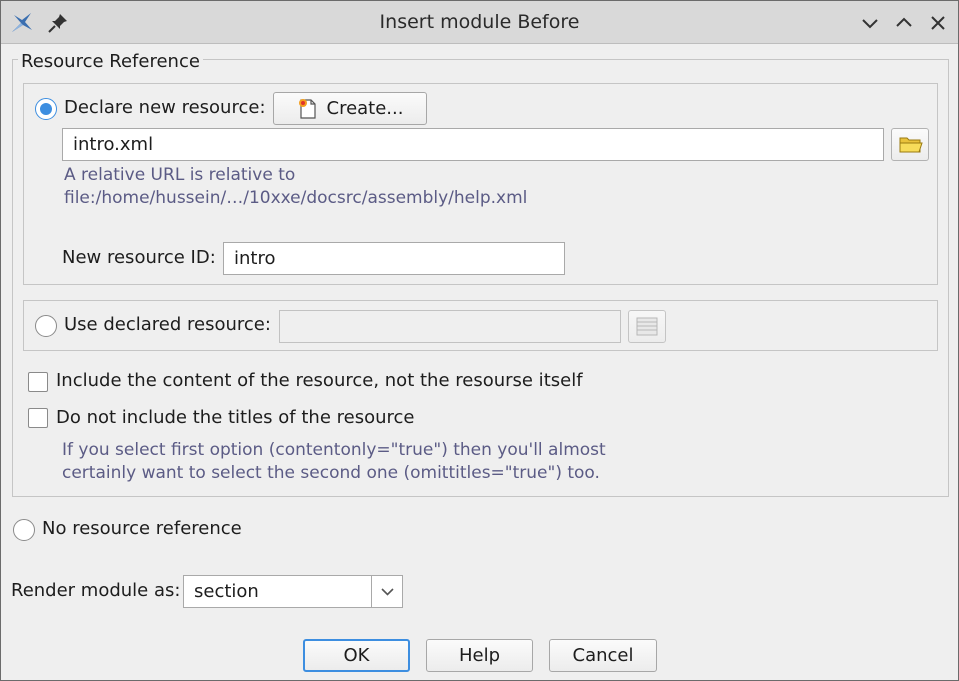  Describe the element at coordinates (38, 418) in the screenshot. I see `omit-titles-checkbox` at that location.